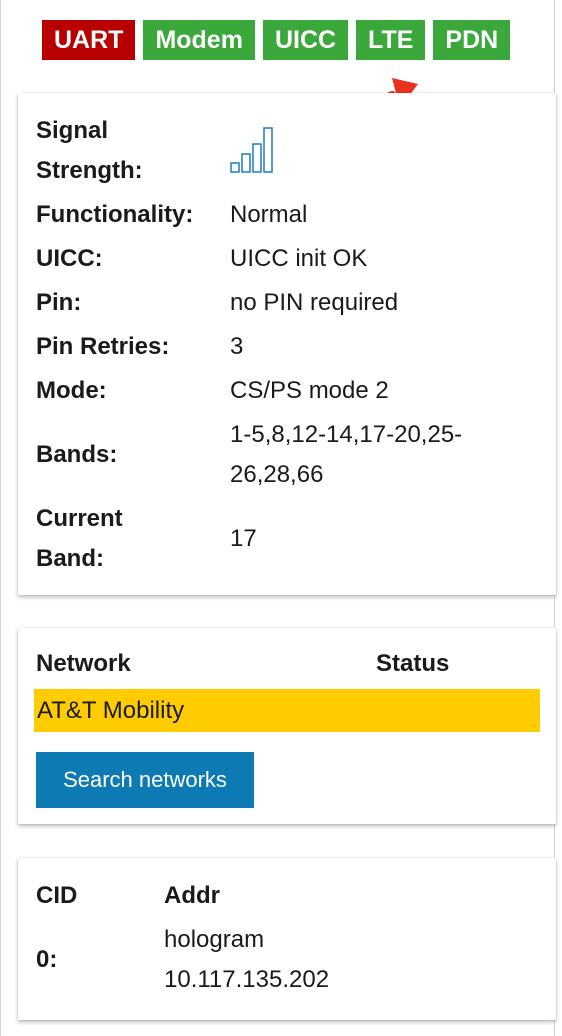 Image resolution: width=562 pixels, height=1036 pixels. What do you see at coordinates (77, 454) in the screenshot?
I see `bands-label: Bands:` at bounding box center [77, 454].